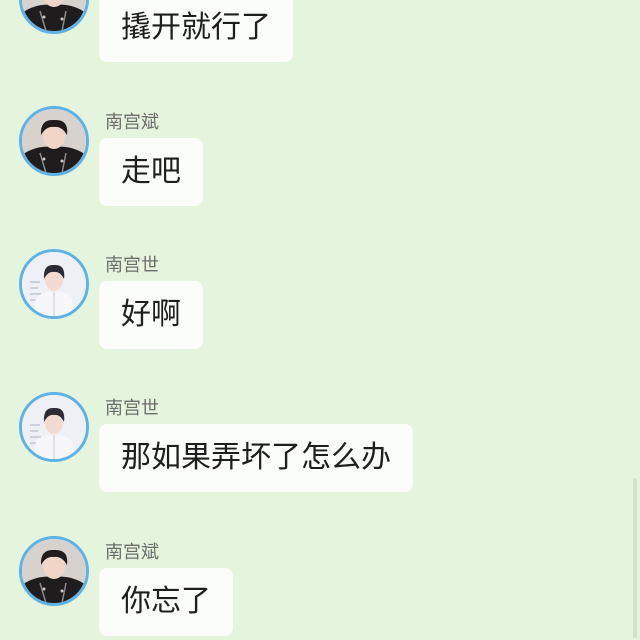  Describe the element at coordinates (196, 31) in the screenshot. I see `message-bubble: 撬开就行了` at that location.